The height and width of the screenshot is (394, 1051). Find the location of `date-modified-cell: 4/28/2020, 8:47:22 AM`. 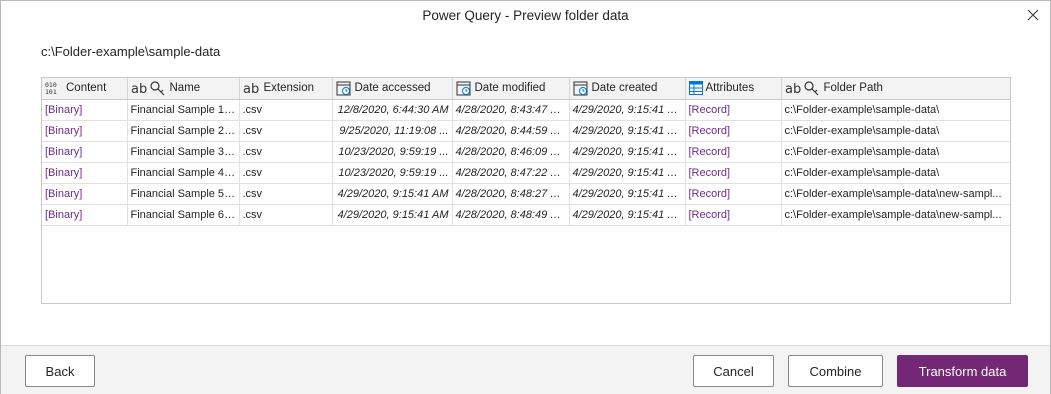

date-modified-cell: 4/28/2020, 8:47:22 AM is located at coordinates (511, 173).